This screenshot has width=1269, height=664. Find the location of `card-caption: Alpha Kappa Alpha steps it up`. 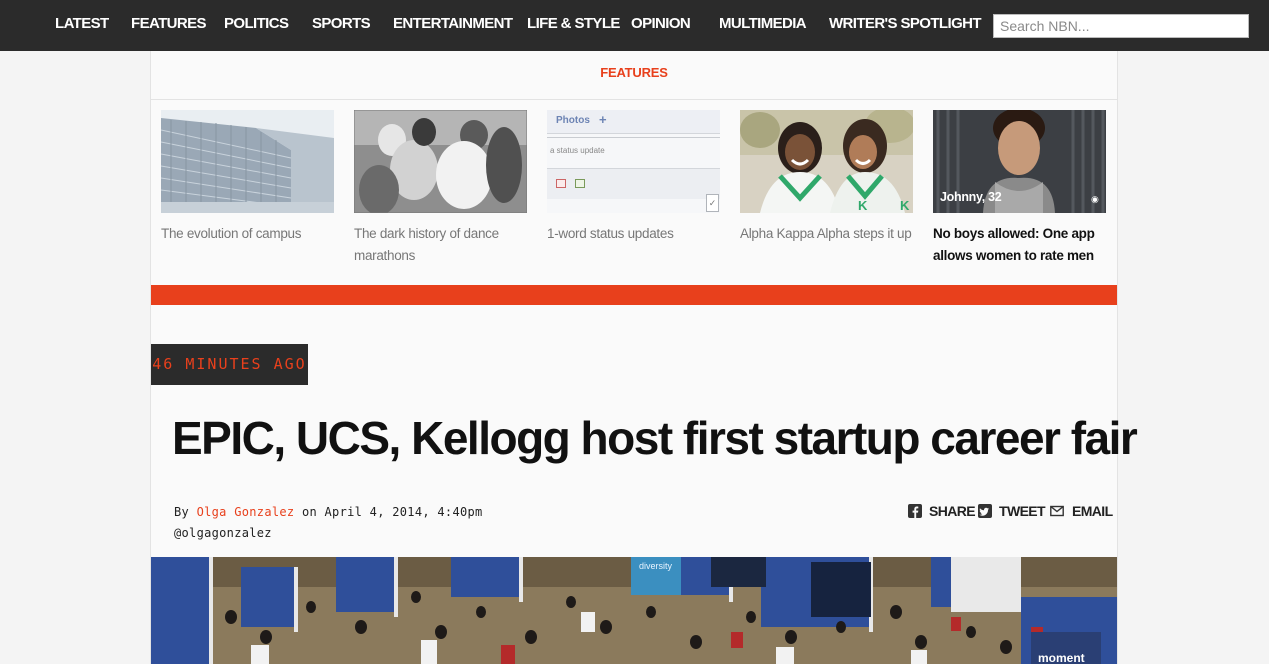

card-caption: Alpha Kappa Alpha steps it up is located at coordinates (826, 233).